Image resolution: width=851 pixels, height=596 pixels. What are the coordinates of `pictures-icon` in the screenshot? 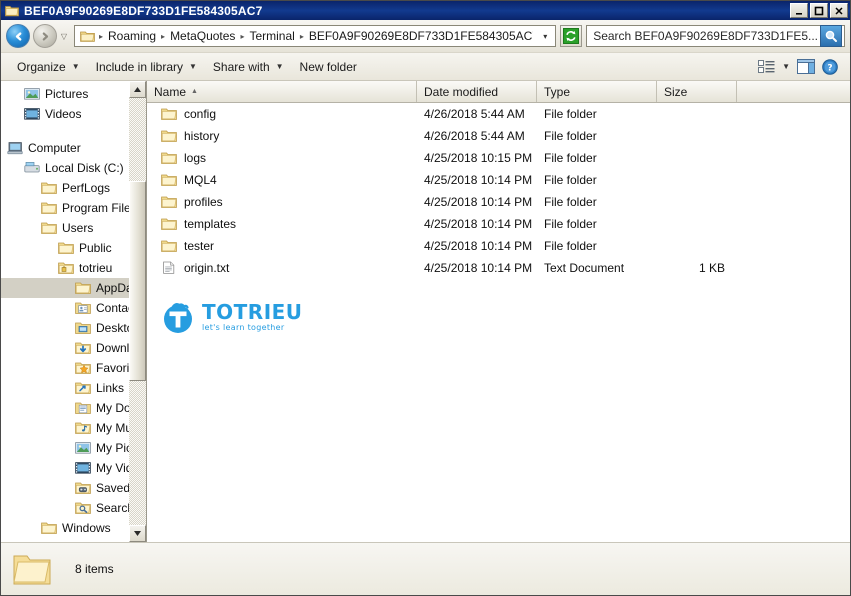 It's located at (83, 448).